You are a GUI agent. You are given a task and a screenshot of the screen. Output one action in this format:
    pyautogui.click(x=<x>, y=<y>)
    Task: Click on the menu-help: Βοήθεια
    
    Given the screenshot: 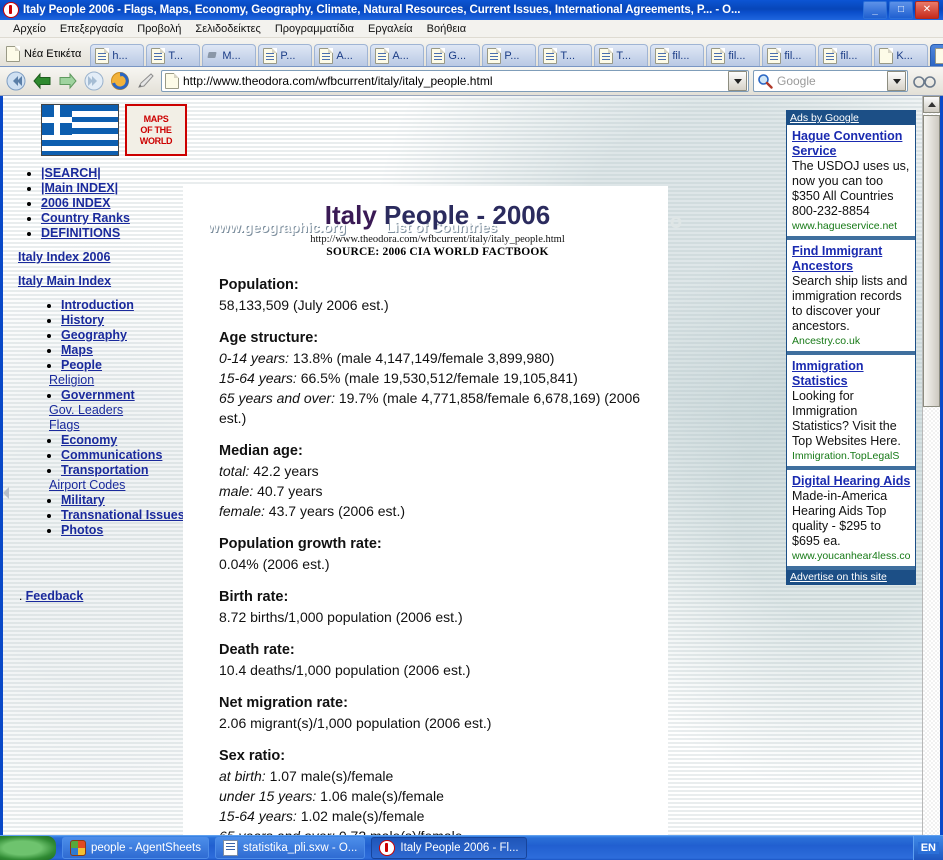 What is the action you would take?
    pyautogui.click(x=446, y=29)
    